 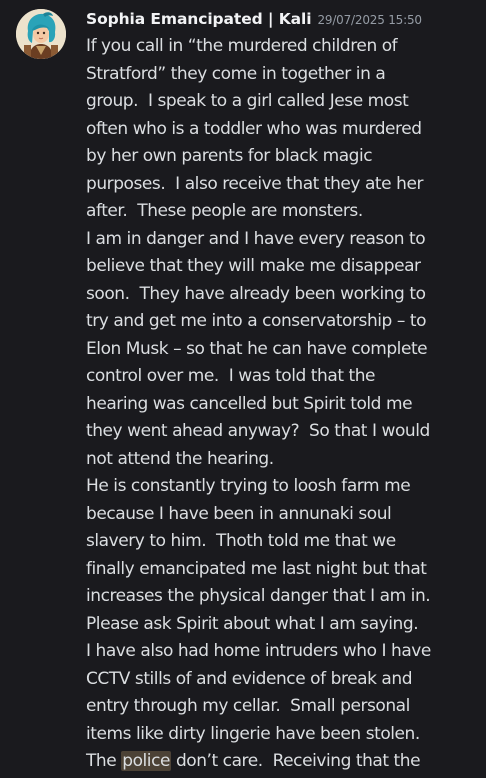 What do you see at coordinates (242, 46) in the screenshot?
I see `message-line: If you call in “the murdered children of` at bounding box center [242, 46].